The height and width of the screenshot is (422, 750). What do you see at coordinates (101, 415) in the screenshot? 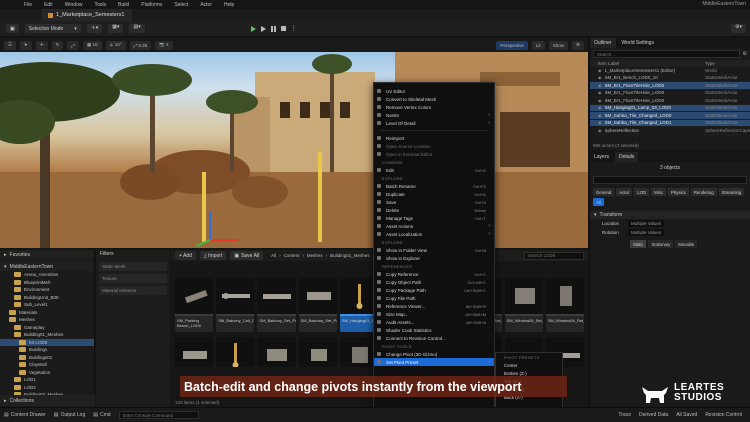
I see `status-button-cmd: ▤ Cmd` at bounding box center [101, 415].